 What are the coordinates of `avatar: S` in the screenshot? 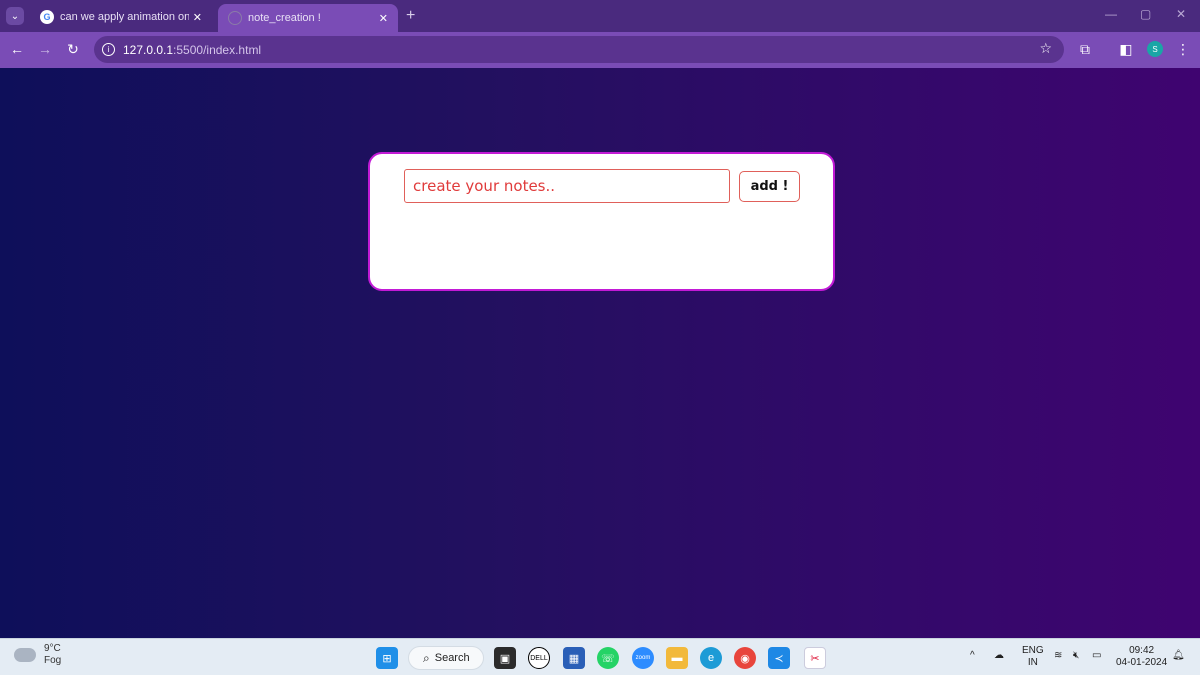 It's located at (1155, 49).